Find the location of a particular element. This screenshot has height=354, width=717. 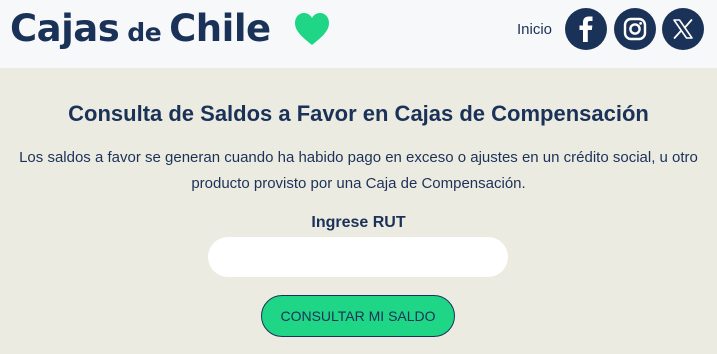

facebook-link is located at coordinates (586, 29).